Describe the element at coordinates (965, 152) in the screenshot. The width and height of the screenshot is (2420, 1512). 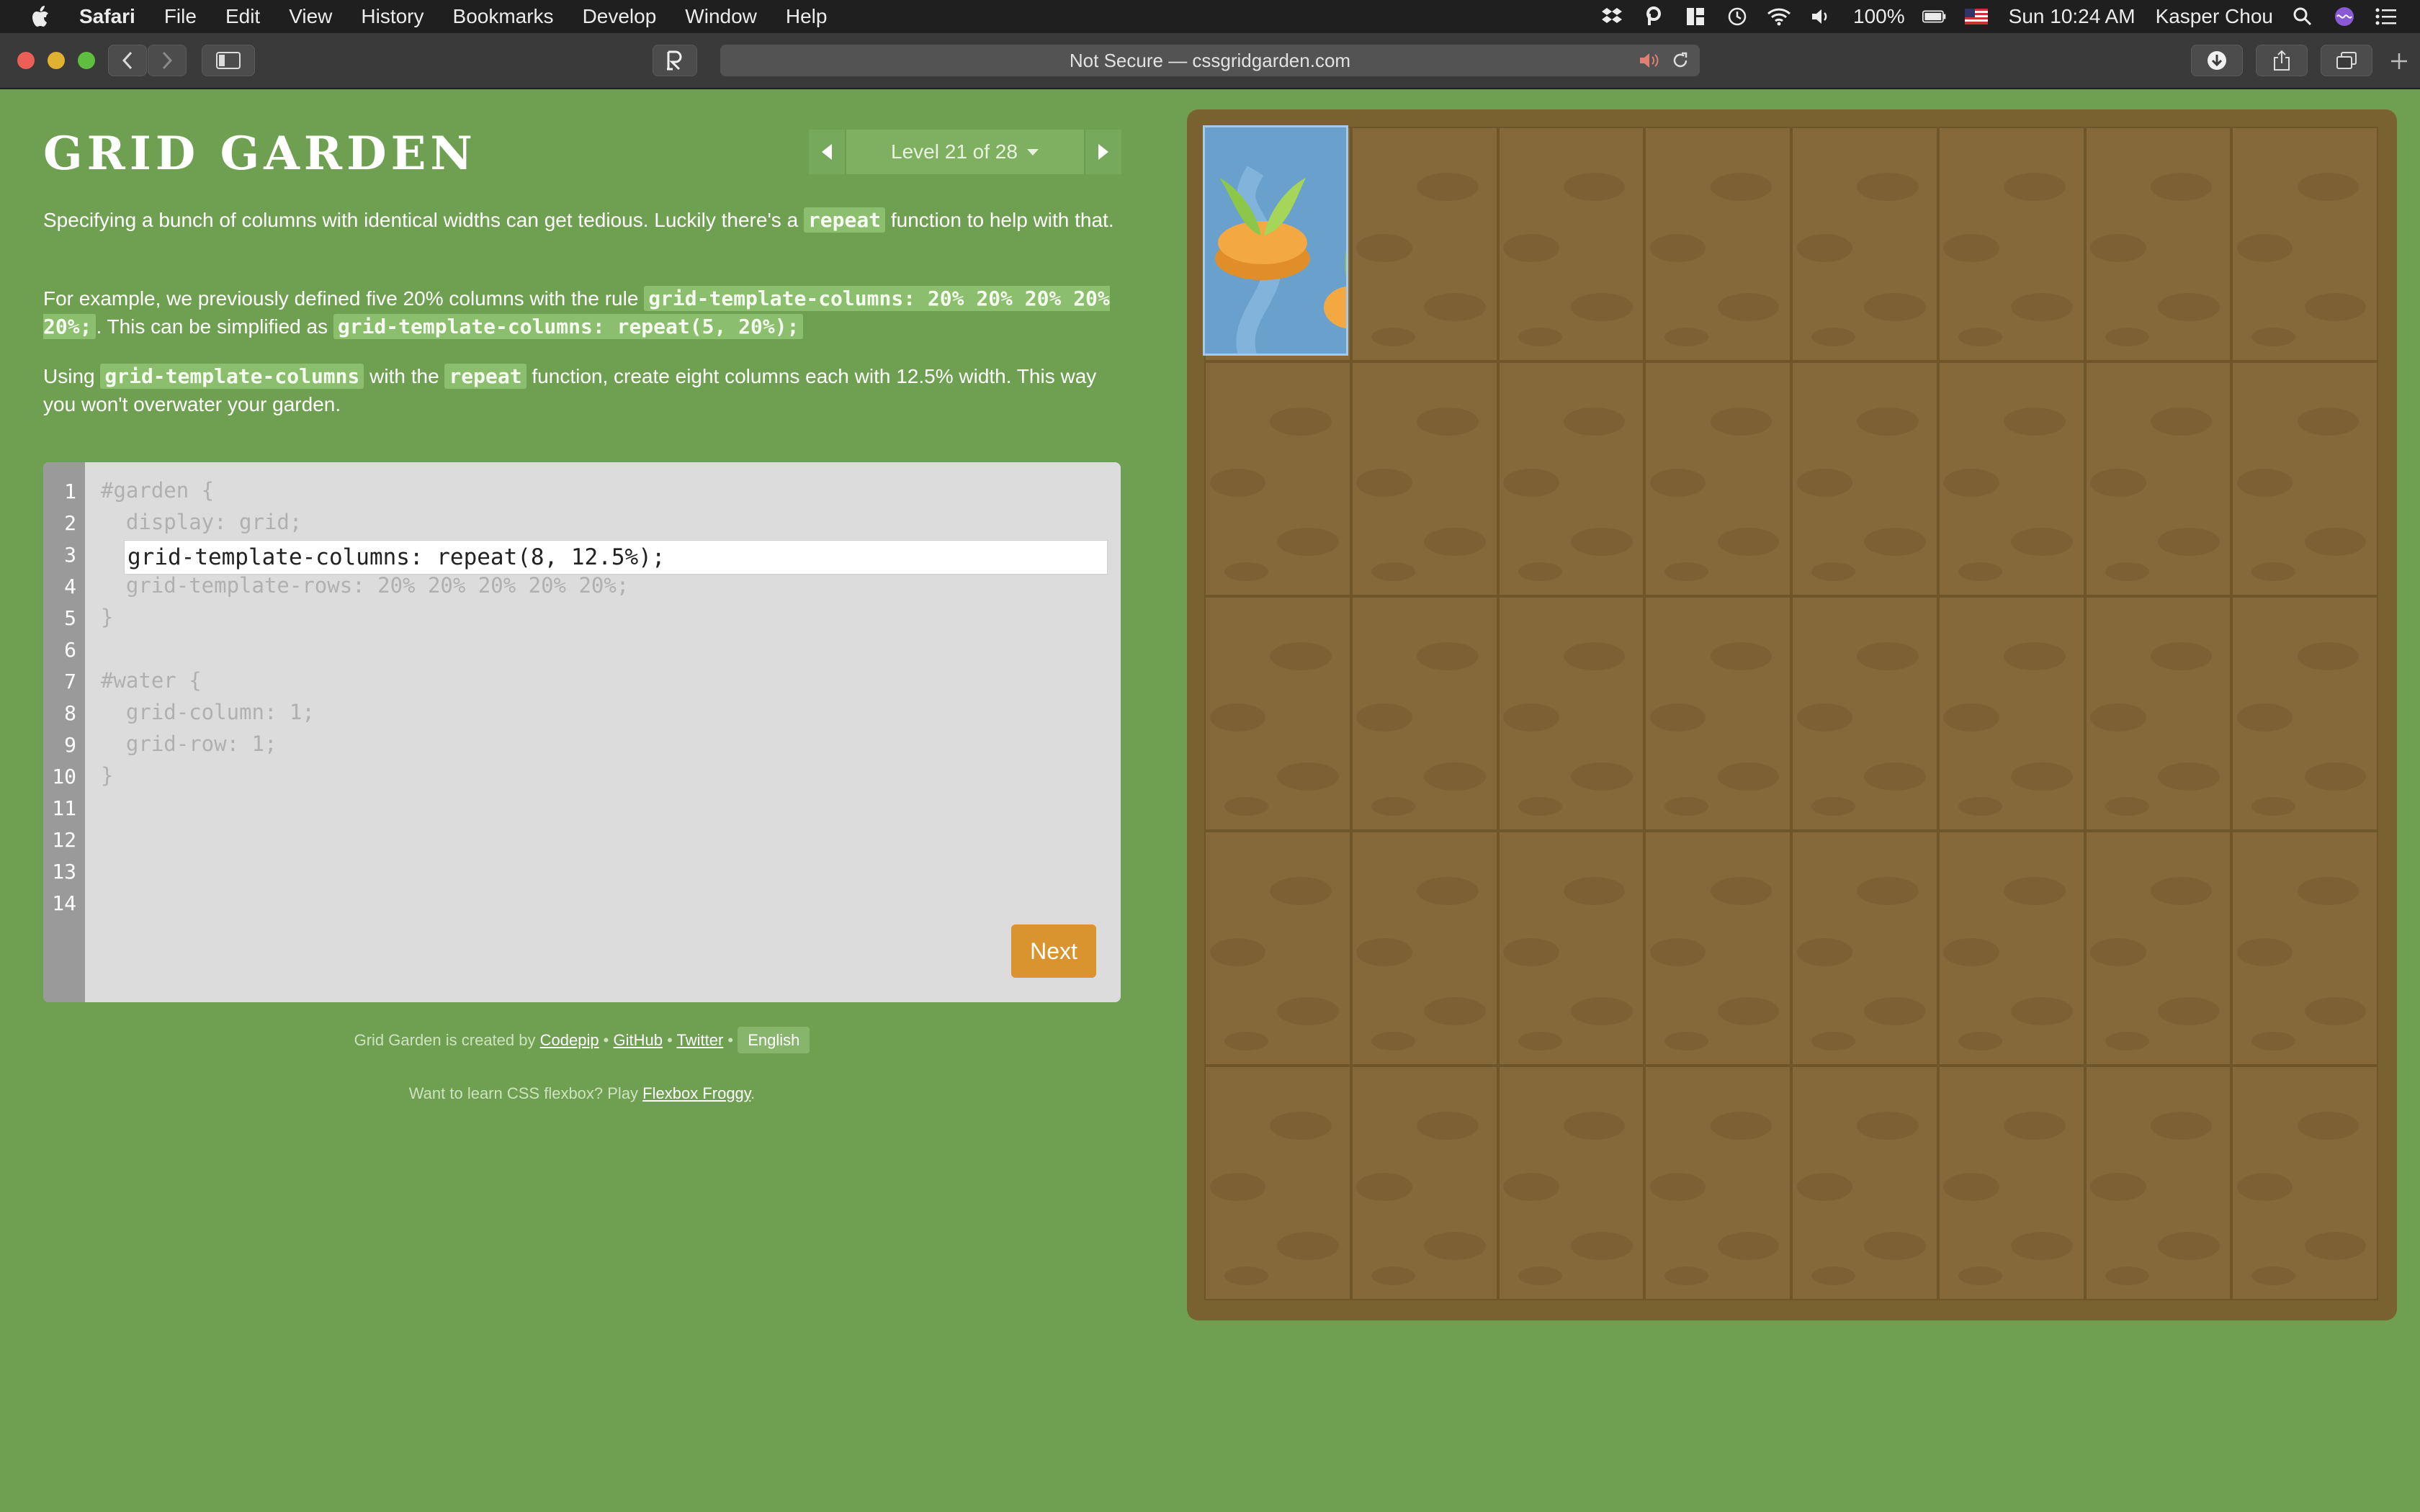
I see `level-dropdown: Level 21 of 28` at that location.